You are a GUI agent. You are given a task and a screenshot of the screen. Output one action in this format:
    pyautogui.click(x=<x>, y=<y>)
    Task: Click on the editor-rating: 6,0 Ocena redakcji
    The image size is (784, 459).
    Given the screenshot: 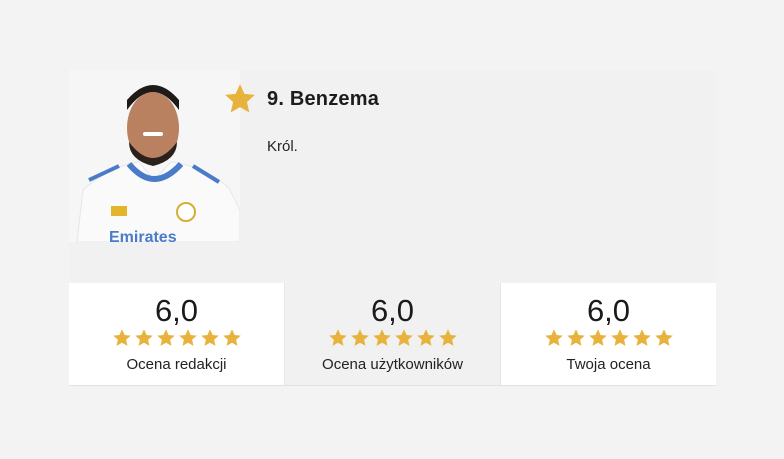 What is the action you would take?
    pyautogui.click(x=177, y=334)
    